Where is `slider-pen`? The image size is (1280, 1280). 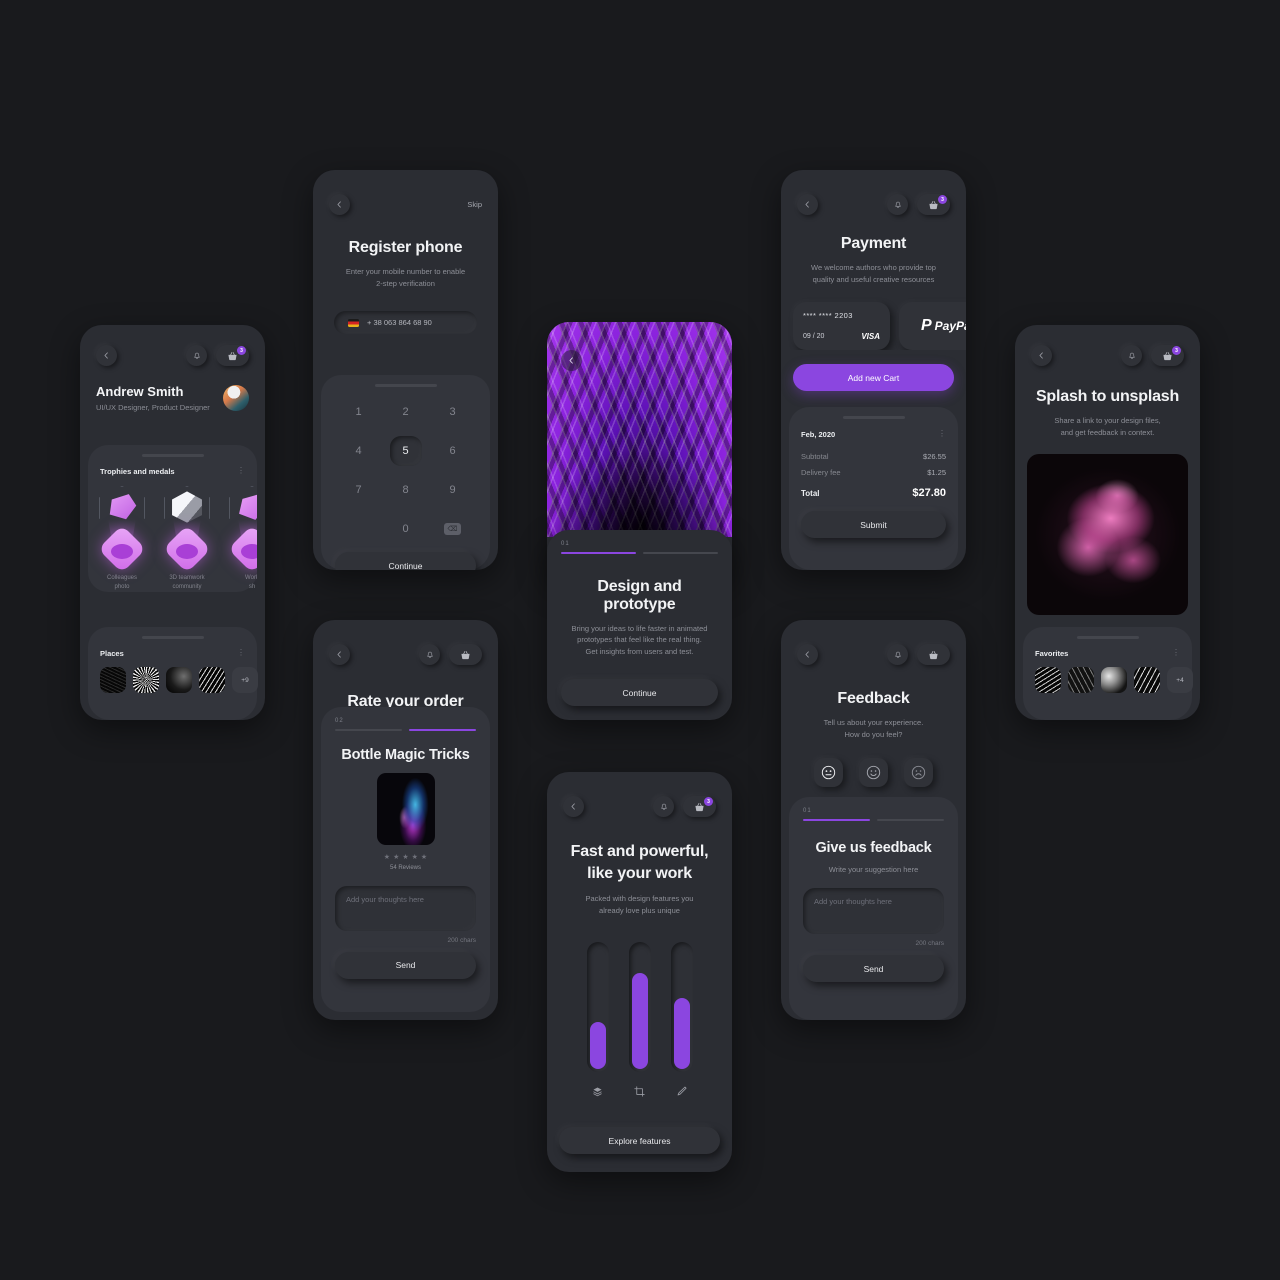
slider-pen is located at coordinates (681, 1022).